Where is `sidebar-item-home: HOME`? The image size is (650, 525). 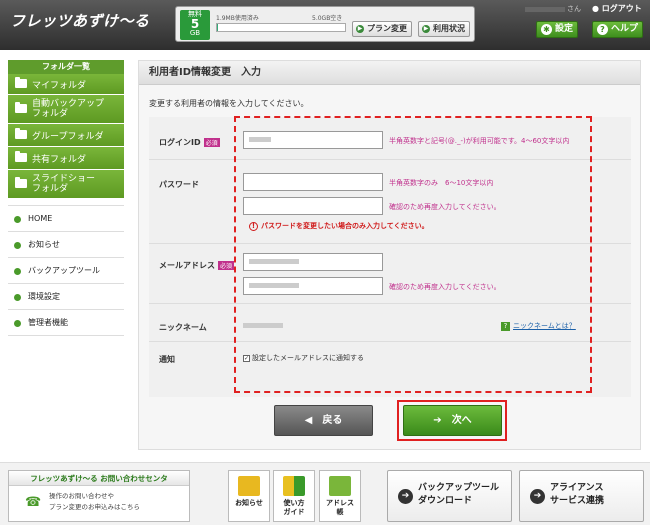 sidebar-item-home: HOME is located at coordinates (66, 219).